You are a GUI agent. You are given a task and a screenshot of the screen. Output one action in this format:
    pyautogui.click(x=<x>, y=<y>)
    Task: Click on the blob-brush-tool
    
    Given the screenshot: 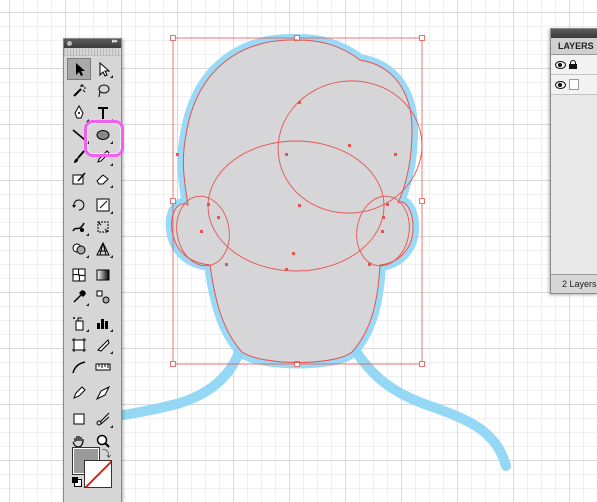 What is the action you would take?
    pyautogui.click(x=79, y=179)
    